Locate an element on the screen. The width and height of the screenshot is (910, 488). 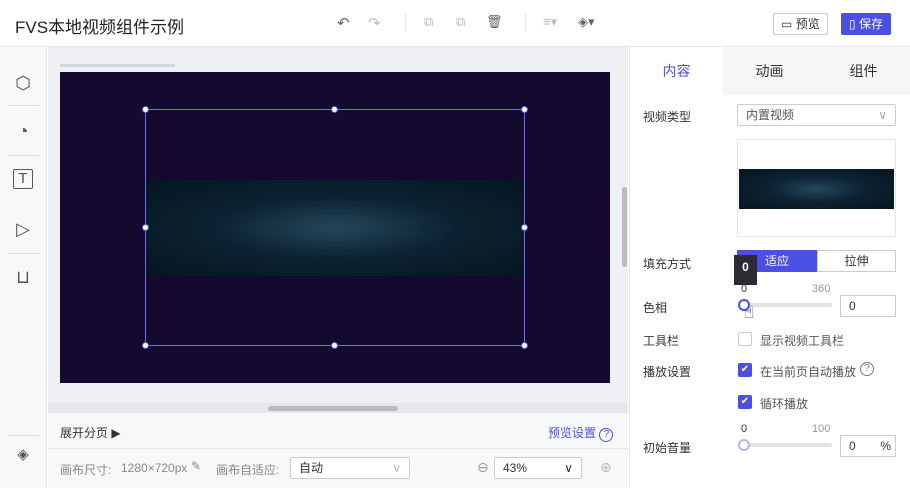
canvas-size-value: 1280×720px is located at coordinates (154, 468).